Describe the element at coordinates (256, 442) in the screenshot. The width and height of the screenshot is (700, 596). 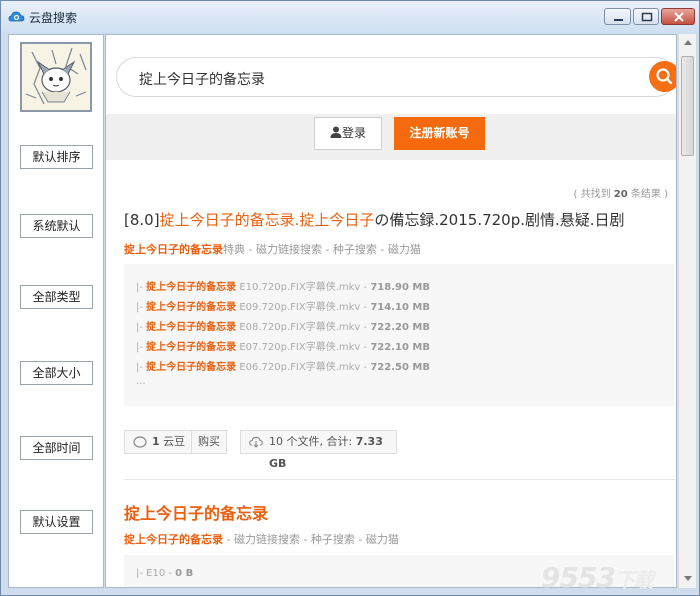
I see `cloud-download-icon` at that location.